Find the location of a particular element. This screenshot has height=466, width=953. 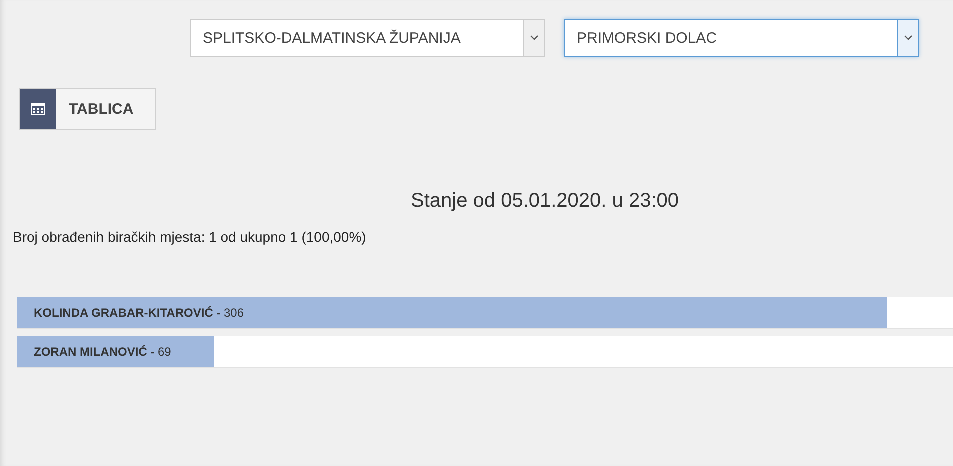

candidate-result: ZORAN MILANOVIĆ - 69 is located at coordinates (102, 351).